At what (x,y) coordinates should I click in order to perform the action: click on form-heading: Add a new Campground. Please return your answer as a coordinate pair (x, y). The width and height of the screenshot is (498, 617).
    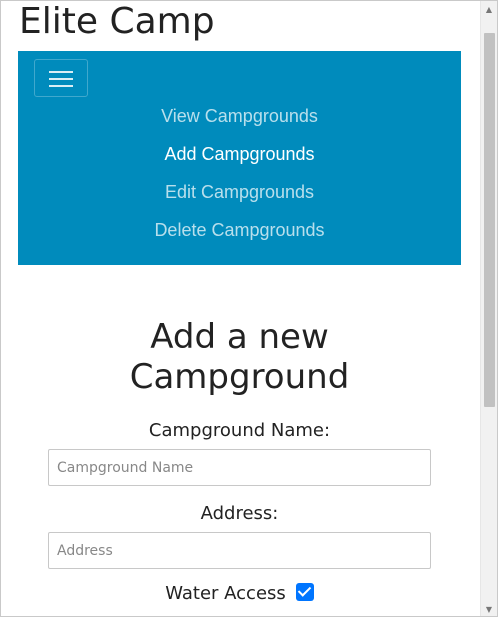
    Looking at the image, I should click on (239, 357).